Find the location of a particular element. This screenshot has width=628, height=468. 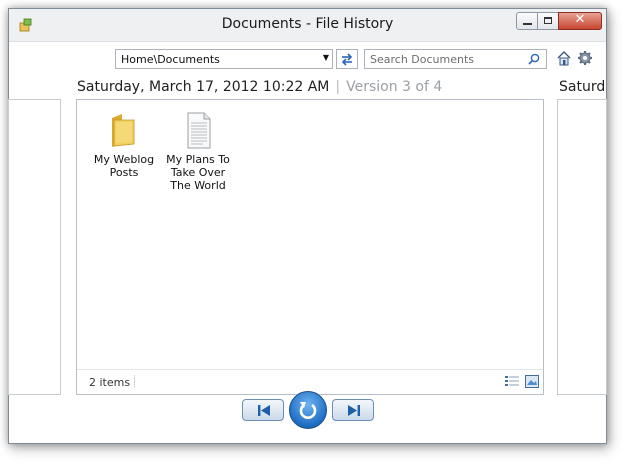

details-view-icon is located at coordinates (512, 381).